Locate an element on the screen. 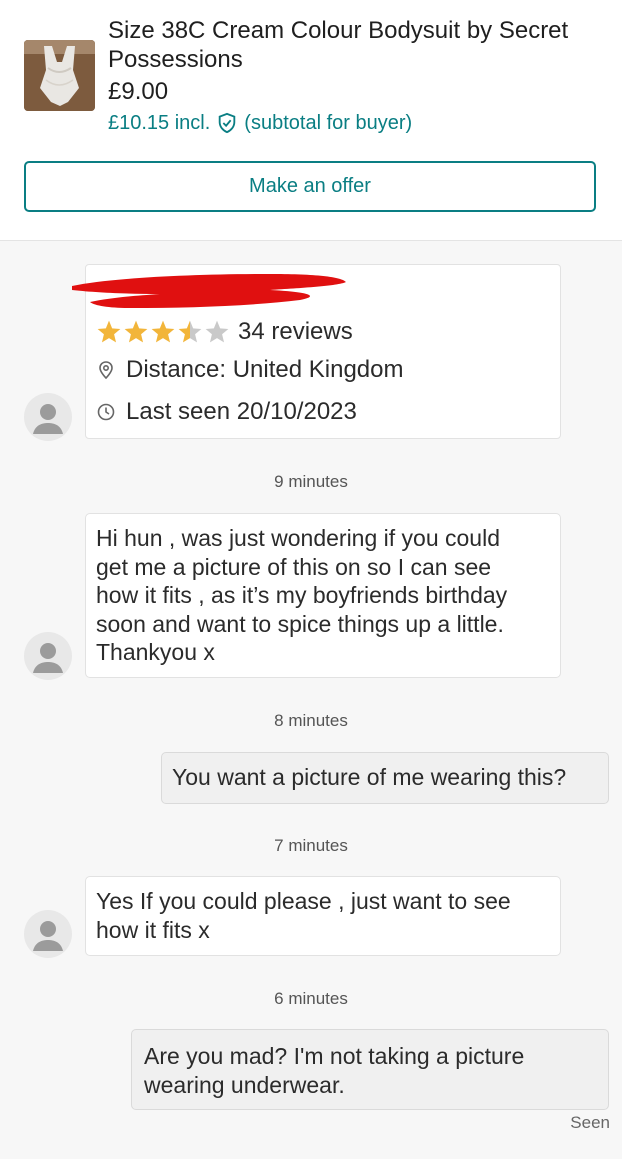 The height and width of the screenshot is (1159, 622). buyer-subtotal-row: £10.15 incl. (subtotal for buyer) is located at coordinates (260, 123).